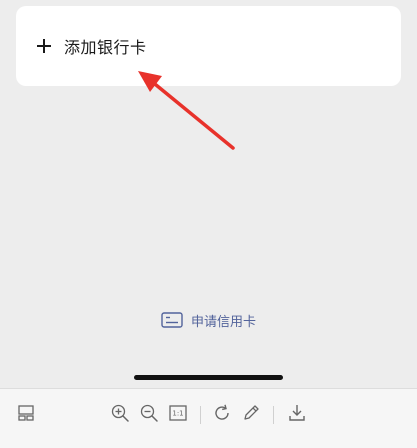 Image resolution: width=417 pixels, height=448 pixels. What do you see at coordinates (208, 418) in the screenshot?
I see `image-viewer-toolbar: 1:1` at bounding box center [208, 418].